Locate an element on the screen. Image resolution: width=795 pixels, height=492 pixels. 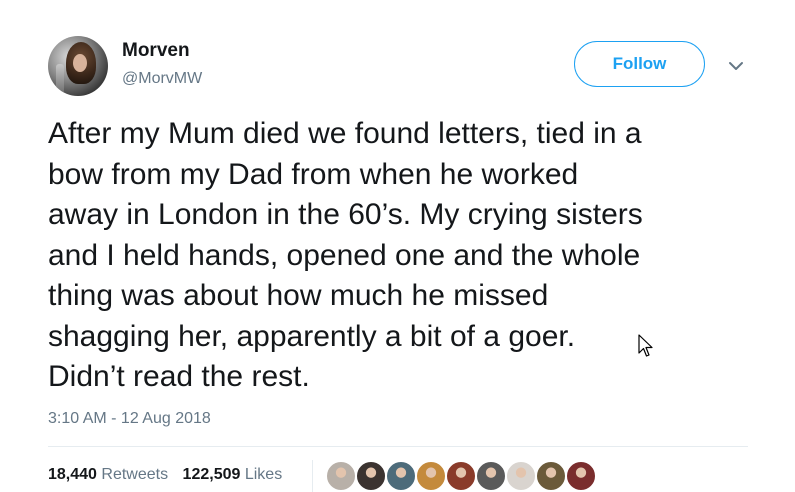
user-avatar is located at coordinates (78, 66).